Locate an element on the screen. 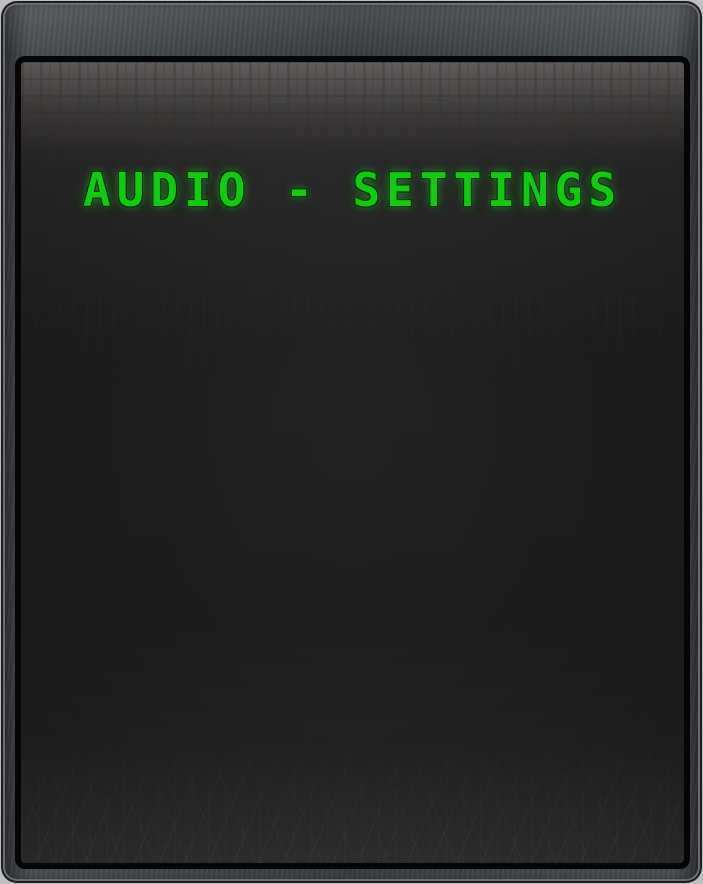 Image resolution: width=703 pixels, height=884 pixels. screen-title: AUDIO - SETTINGS is located at coordinates (352, 190).